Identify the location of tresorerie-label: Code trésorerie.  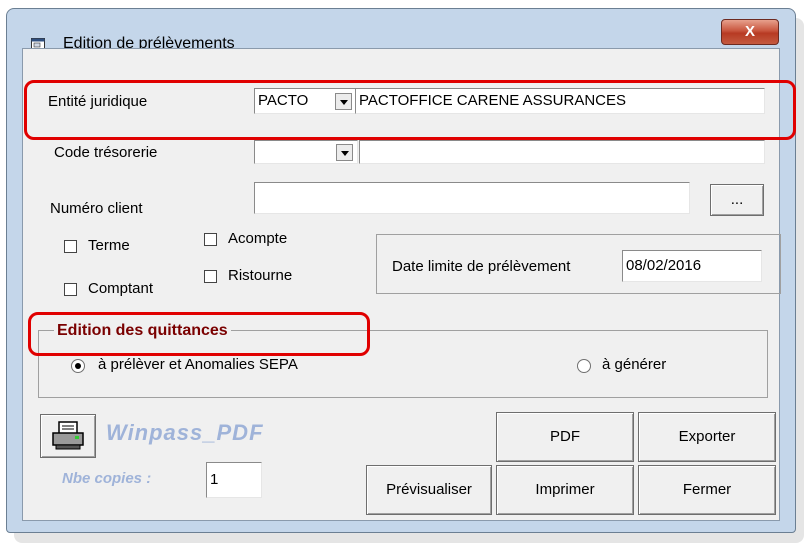
(106, 152).